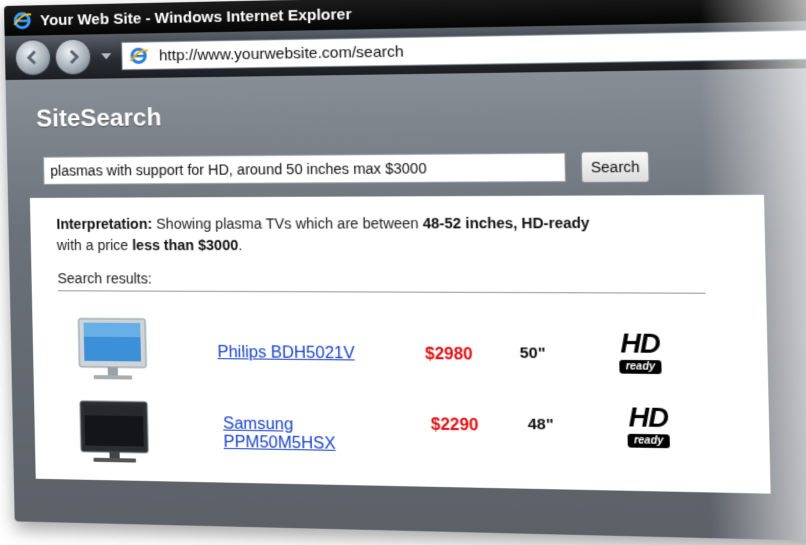  I want to click on interpretation-label: Interpretation:, so click(104, 223).